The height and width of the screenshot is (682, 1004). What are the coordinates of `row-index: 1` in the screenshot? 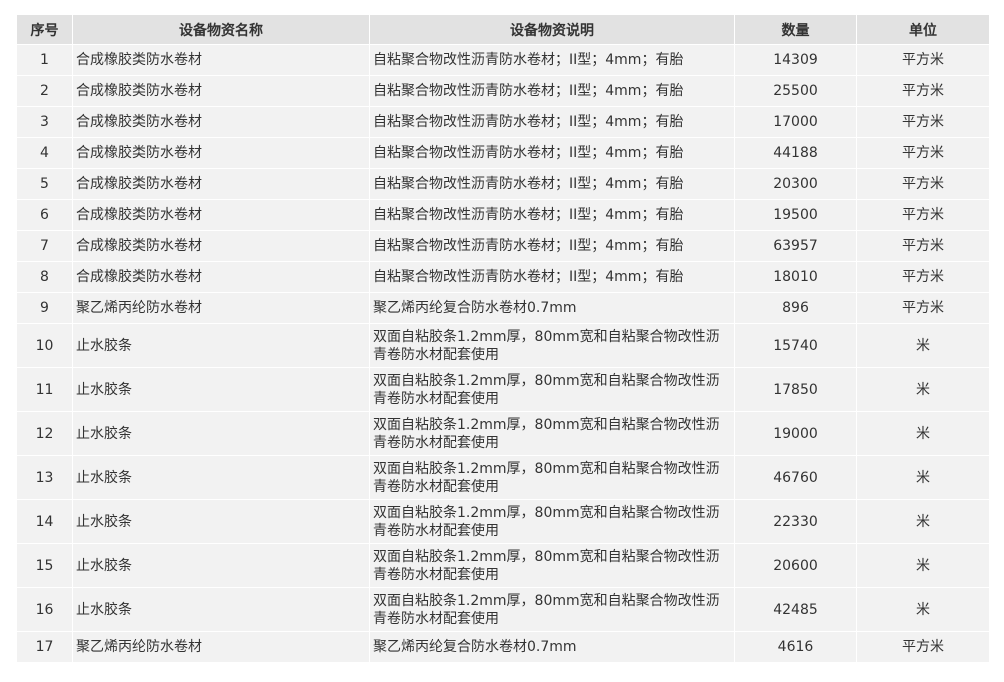 It's located at (44, 60).